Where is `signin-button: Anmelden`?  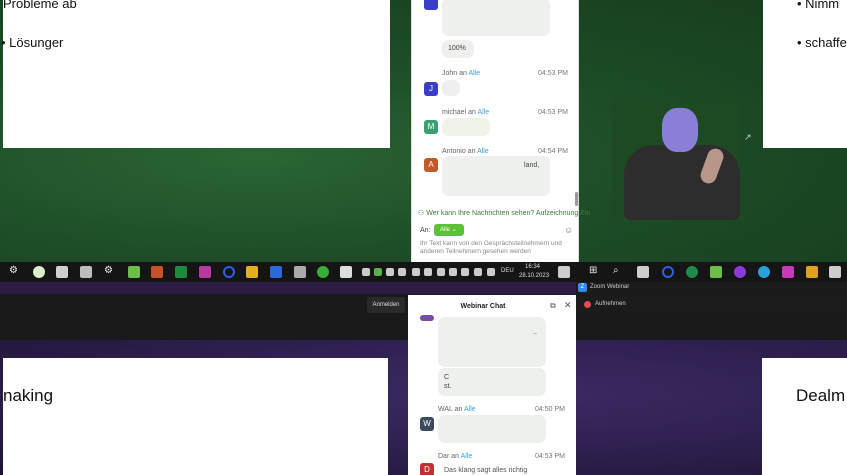
signin-button: Anmelden is located at coordinates (386, 305).